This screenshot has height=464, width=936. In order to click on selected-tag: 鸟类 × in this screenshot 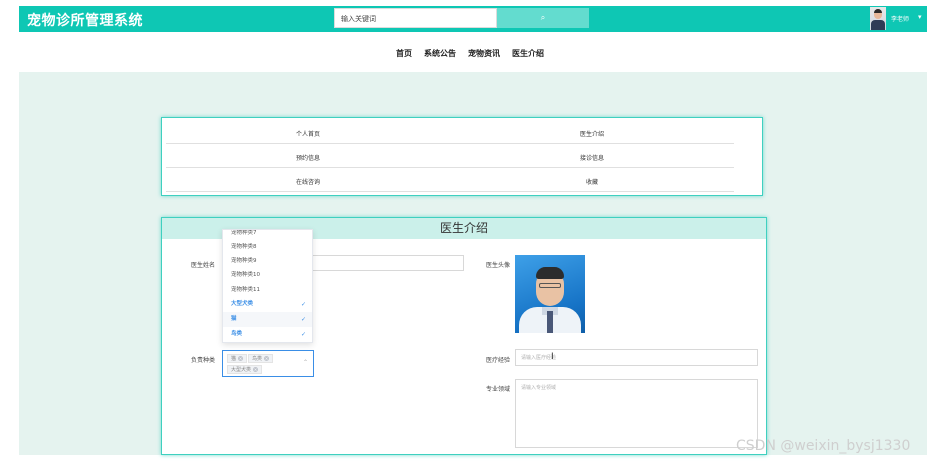, I will do `click(261, 358)`.